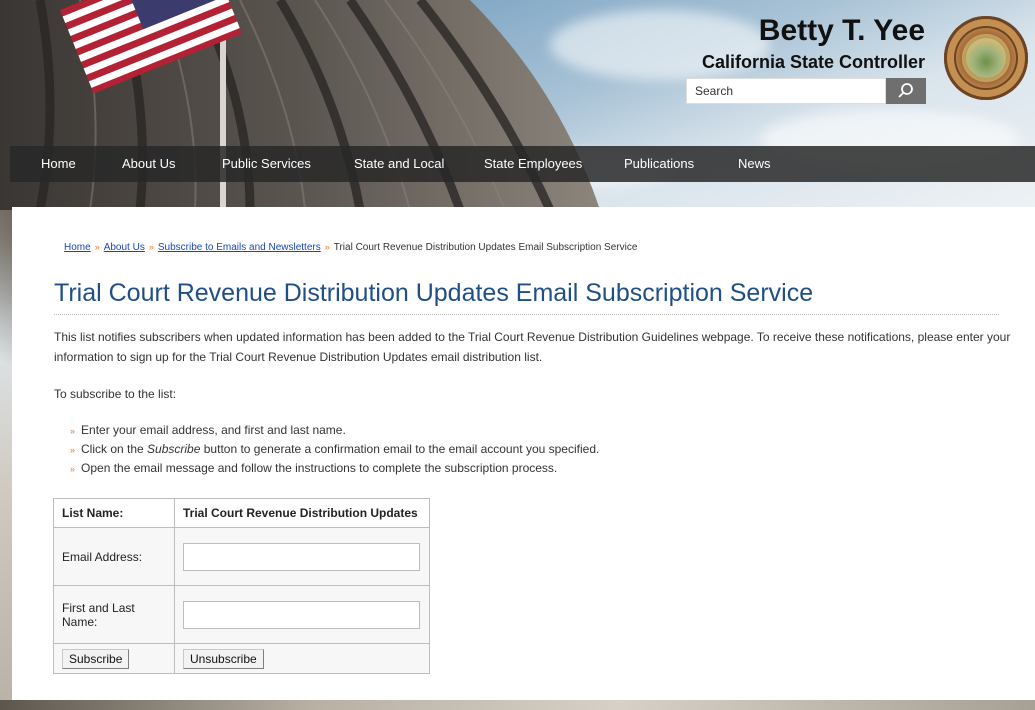 The width and height of the screenshot is (1035, 710). Describe the element at coordinates (302, 513) in the screenshot. I see `list-name-value: Trial Court Revenue Distribution Updates` at that location.